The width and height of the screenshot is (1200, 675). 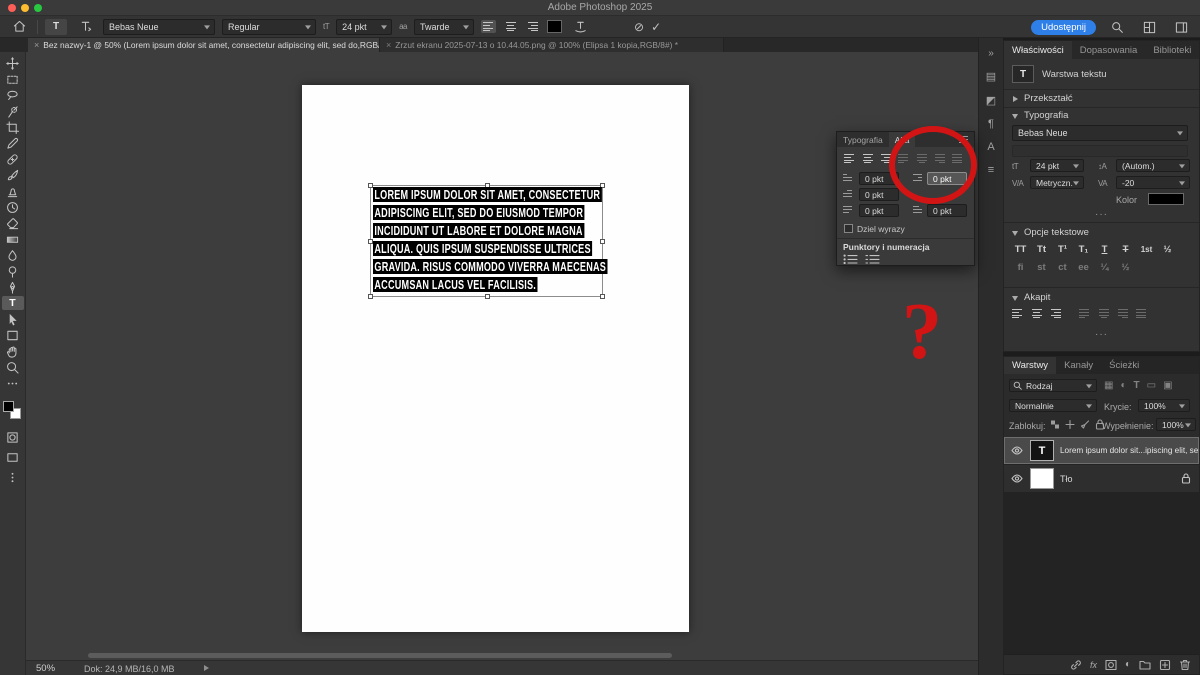 I want to click on justify-last-left-button, so click(x=1084, y=313).